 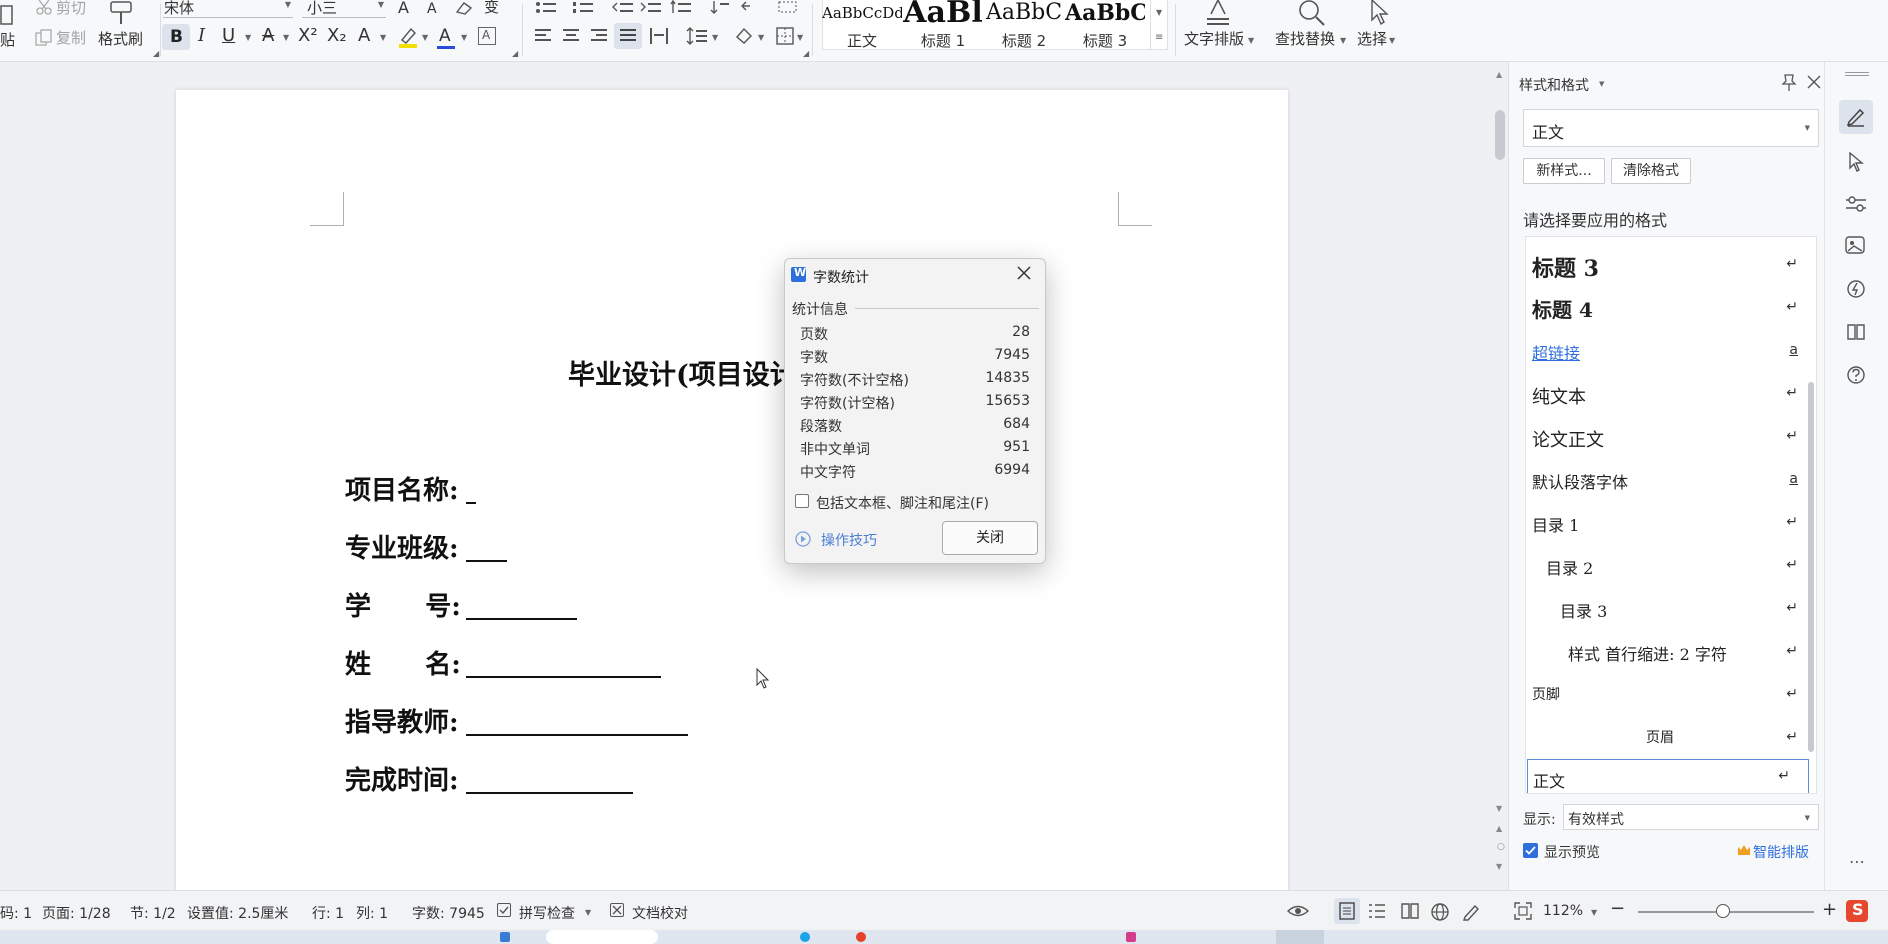 What do you see at coordinates (1671, 351) in the screenshot?
I see `style-item-hyperlink: 超链接 a` at bounding box center [1671, 351].